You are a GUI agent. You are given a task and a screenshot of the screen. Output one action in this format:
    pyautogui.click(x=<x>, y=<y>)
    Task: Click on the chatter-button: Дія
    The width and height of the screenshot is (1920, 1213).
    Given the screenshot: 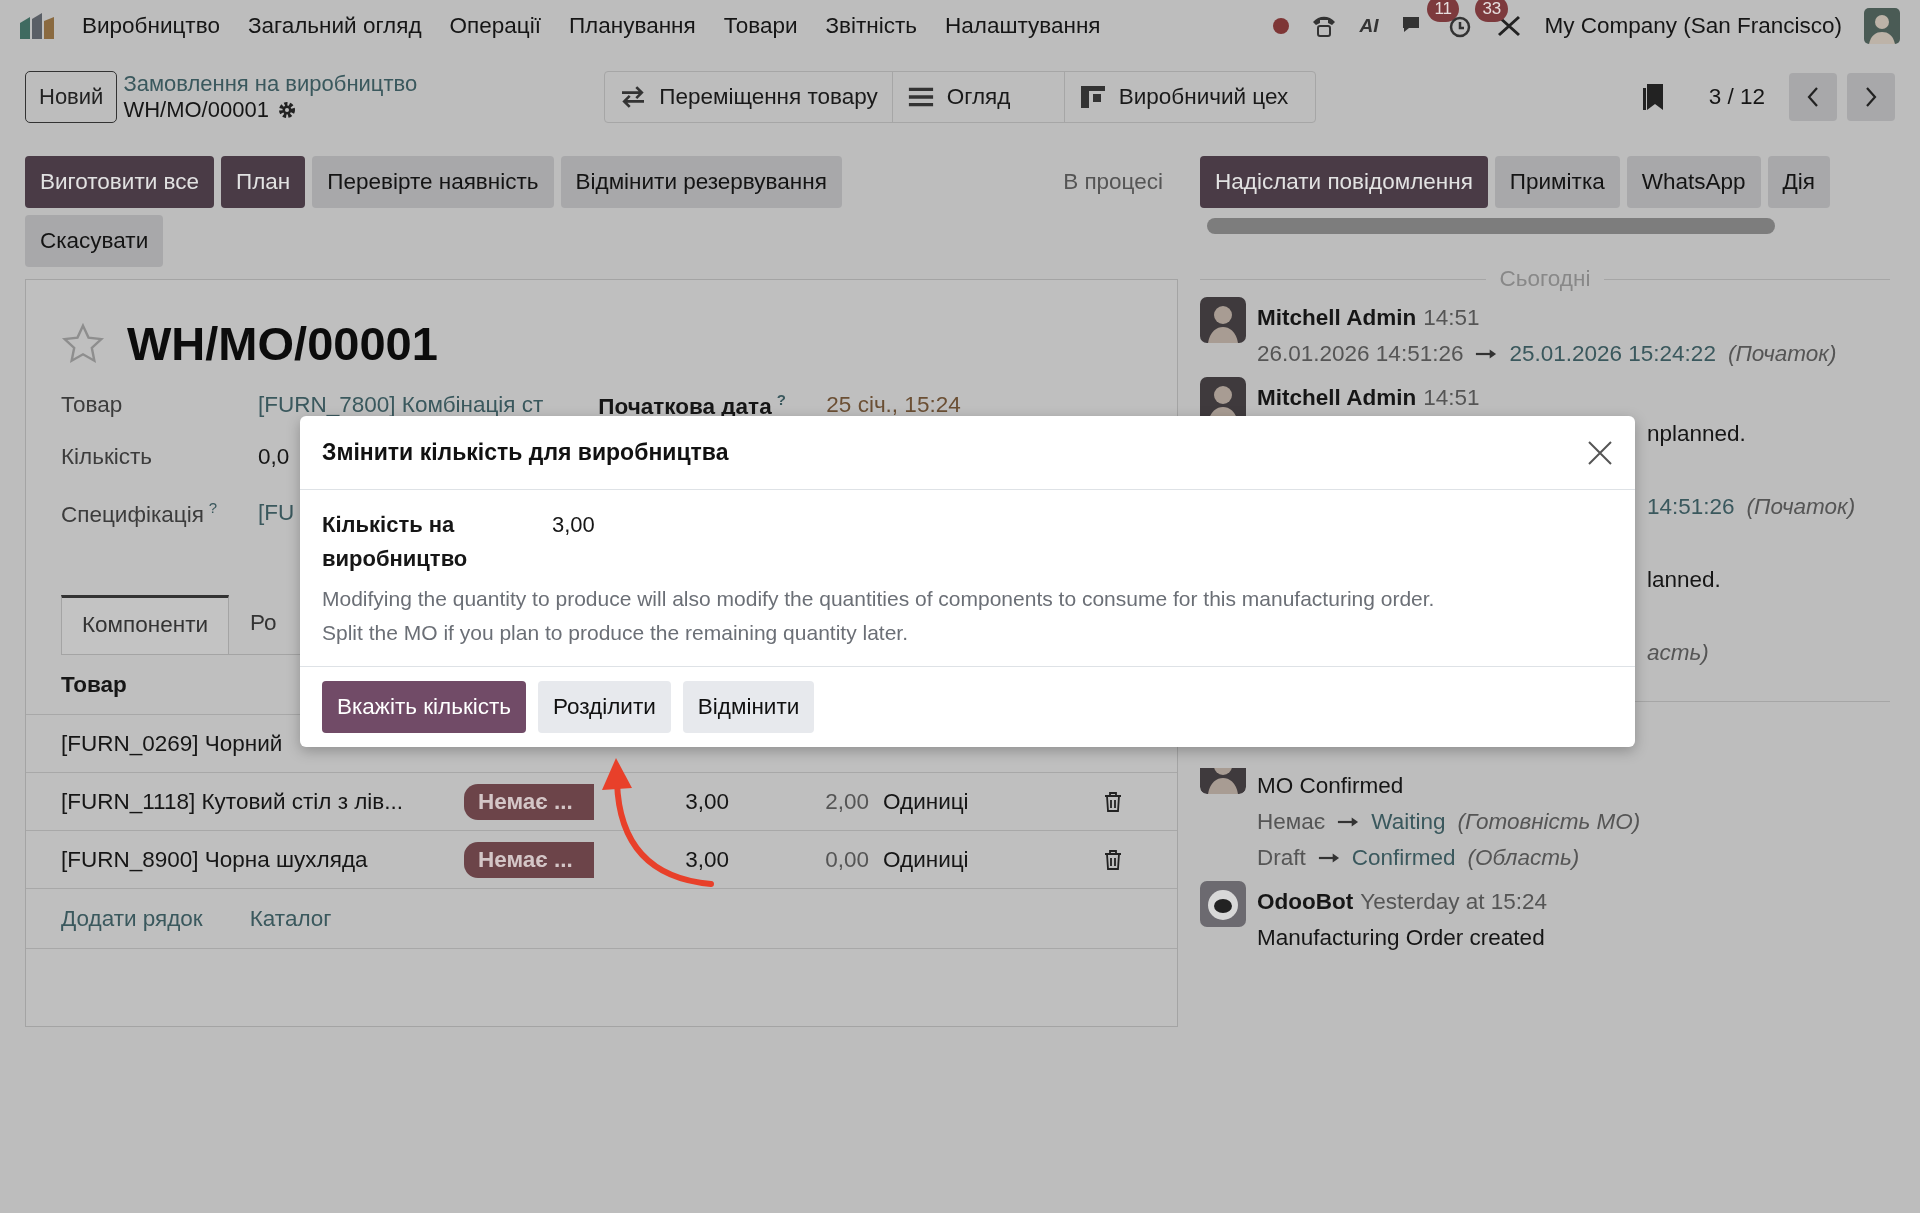 What is the action you would take?
    pyautogui.click(x=1798, y=182)
    